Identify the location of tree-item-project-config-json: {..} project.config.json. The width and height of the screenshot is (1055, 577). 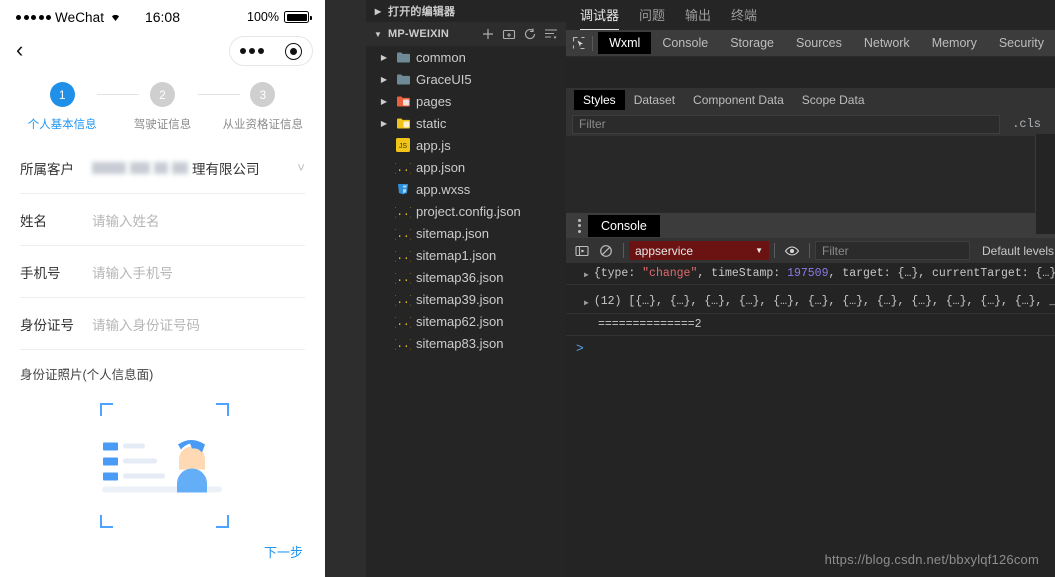
(466, 211).